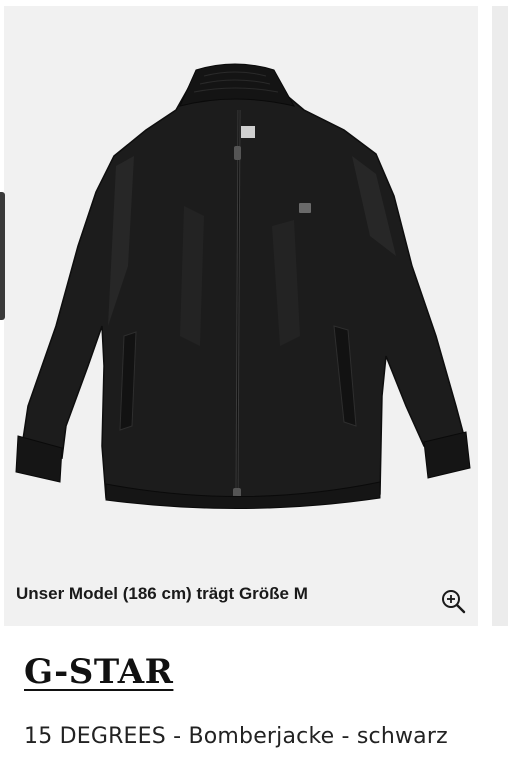  I want to click on product-title: 15 DEGREES - Bomberjacke - schwarz, so click(236, 736).